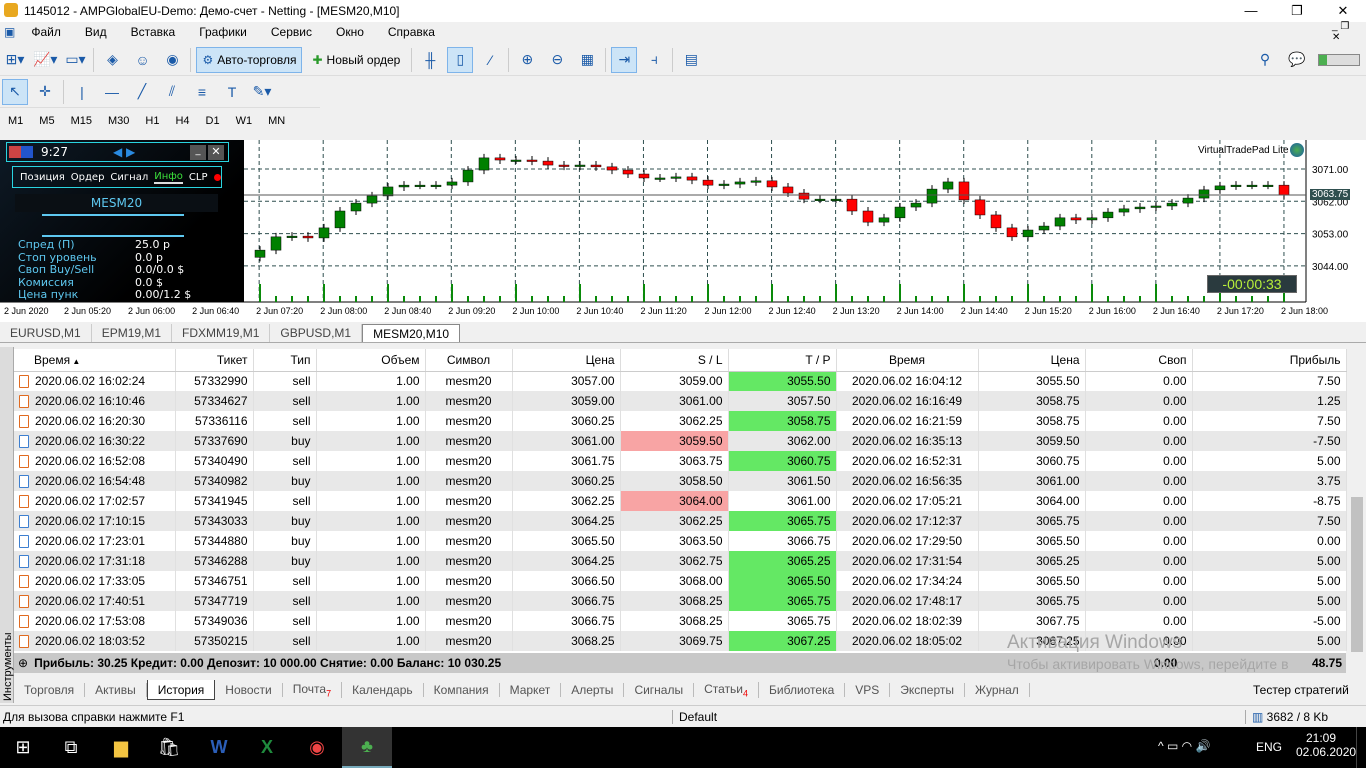 This screenshot has width=1366, height=768. I want to click on timeframe-m30: M30, so click(118, 121).